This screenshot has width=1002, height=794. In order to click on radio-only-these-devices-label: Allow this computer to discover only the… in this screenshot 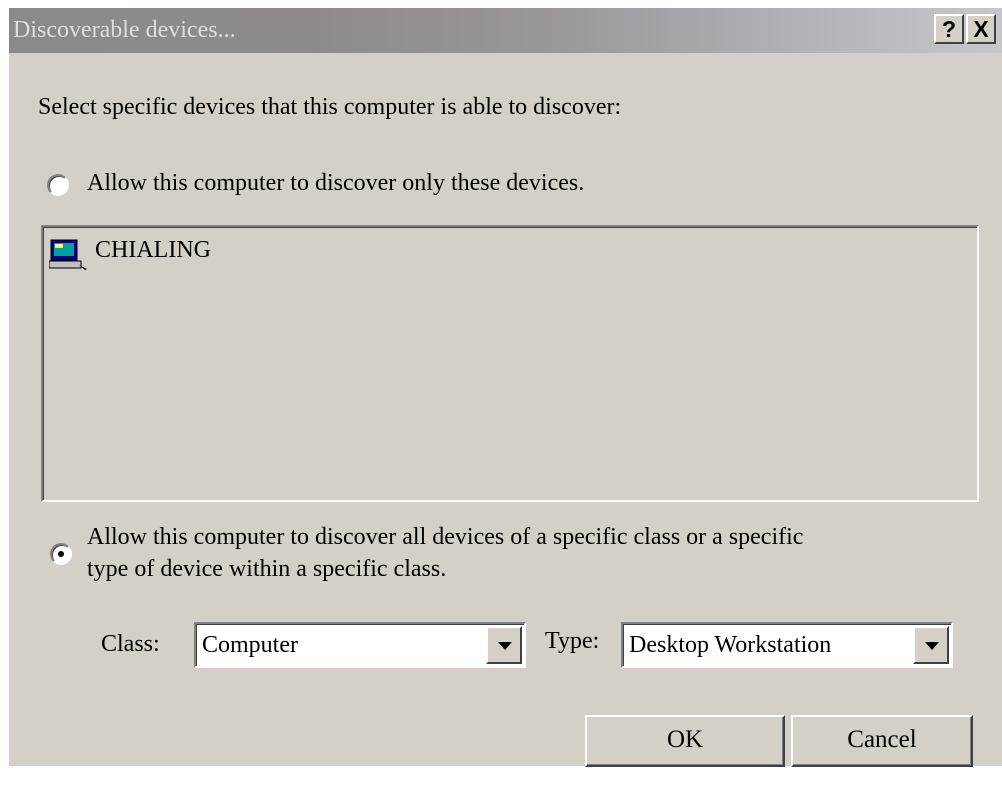, I will do `click(335, 183)`.